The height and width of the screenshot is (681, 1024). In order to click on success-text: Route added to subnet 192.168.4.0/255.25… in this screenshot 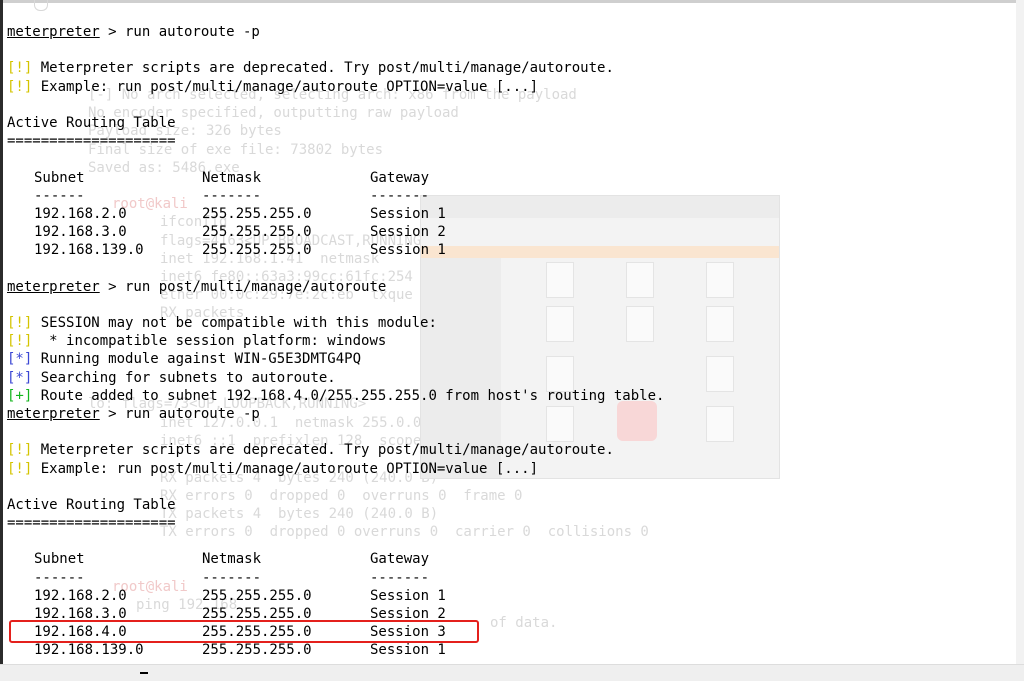, I will do `click(348, 395)`.